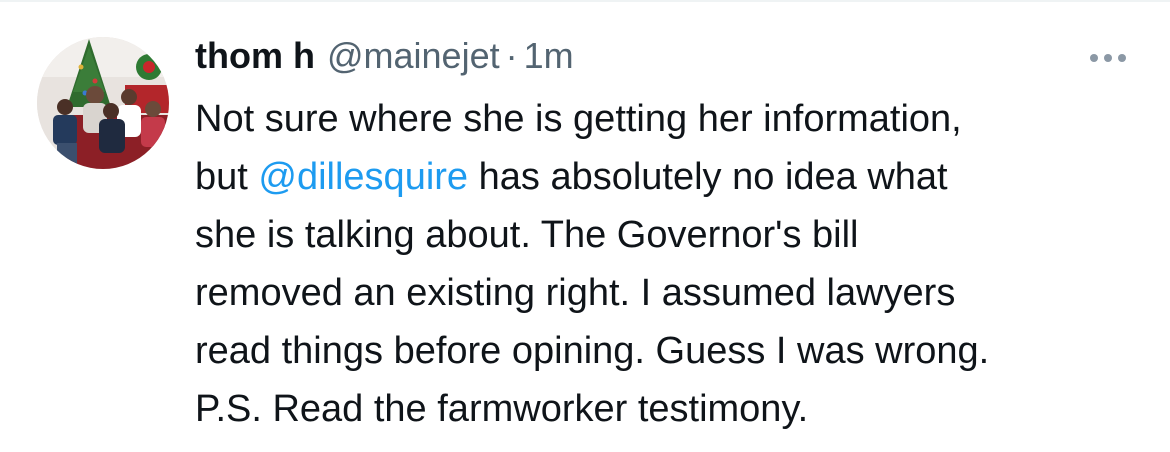 The image size is (1170, 452). I want to click on mention-link: @dillesquire, so click(363, 177).